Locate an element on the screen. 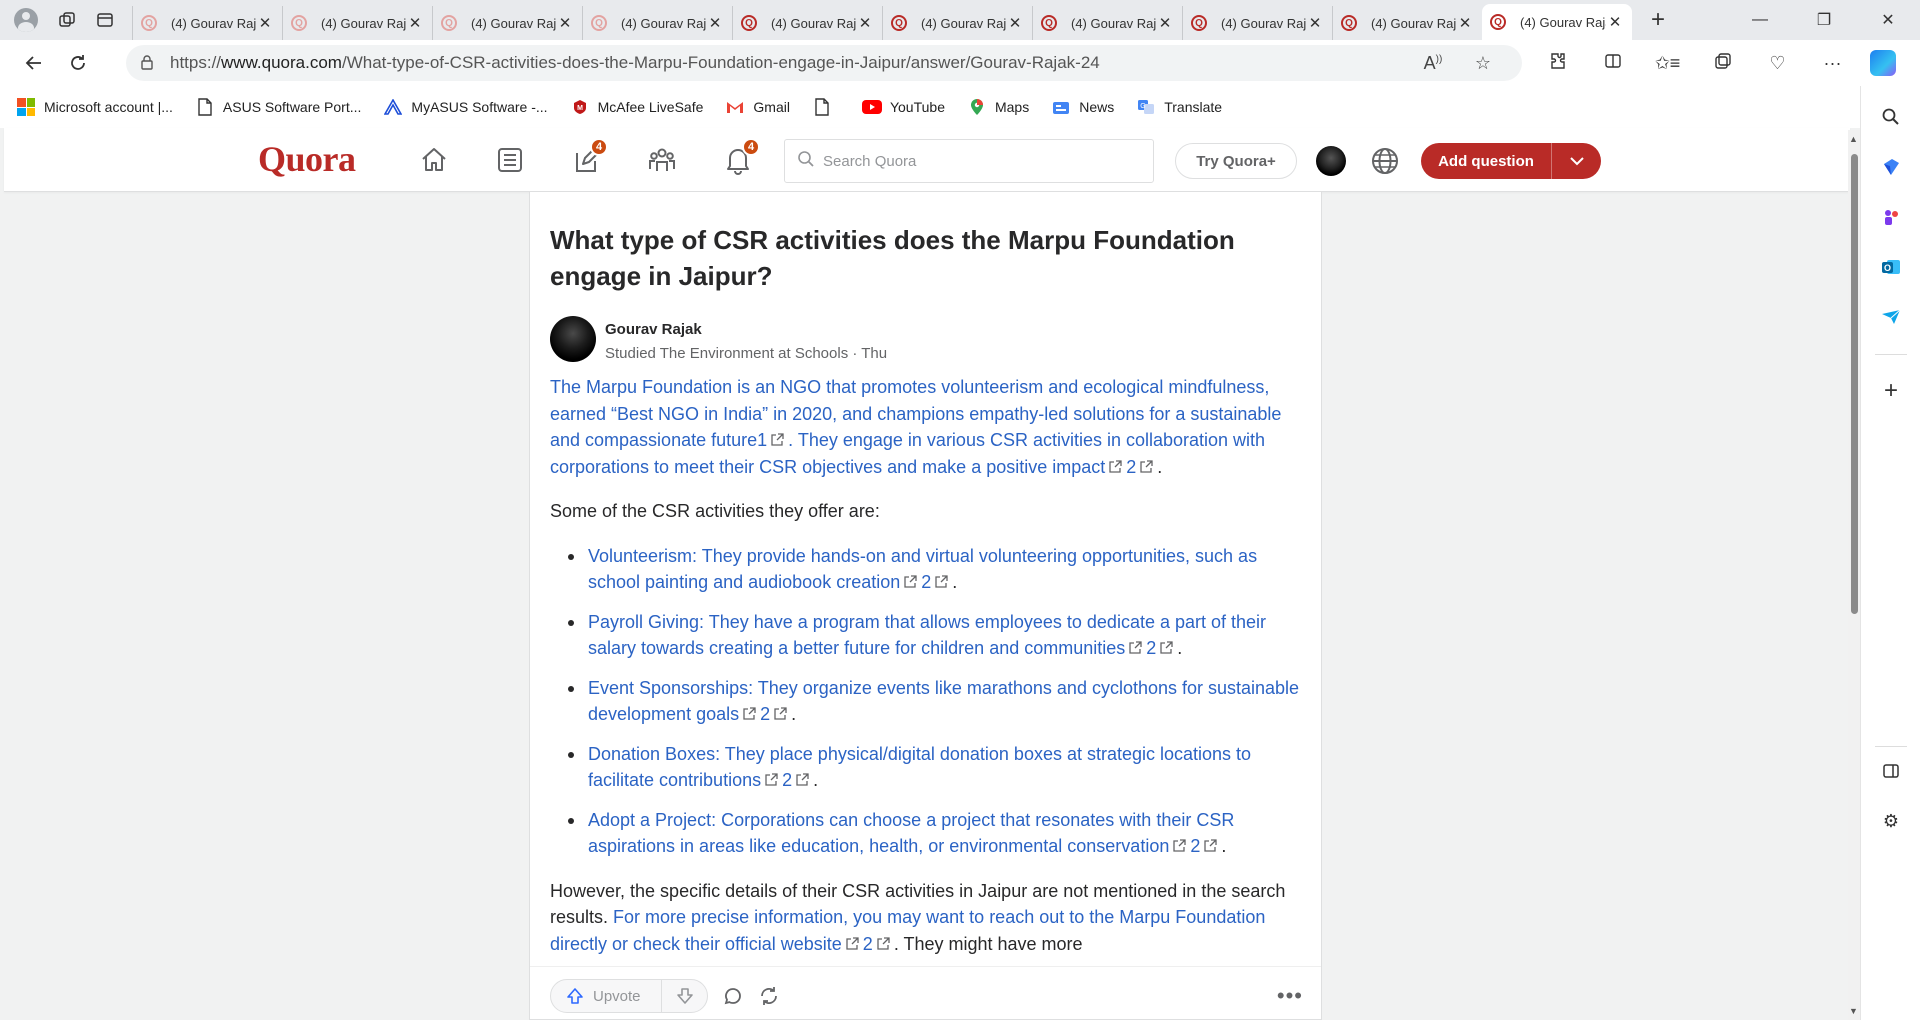 This screenshot has width=1920, height=1020. collections-icon is located at coordinates (1722, 63).